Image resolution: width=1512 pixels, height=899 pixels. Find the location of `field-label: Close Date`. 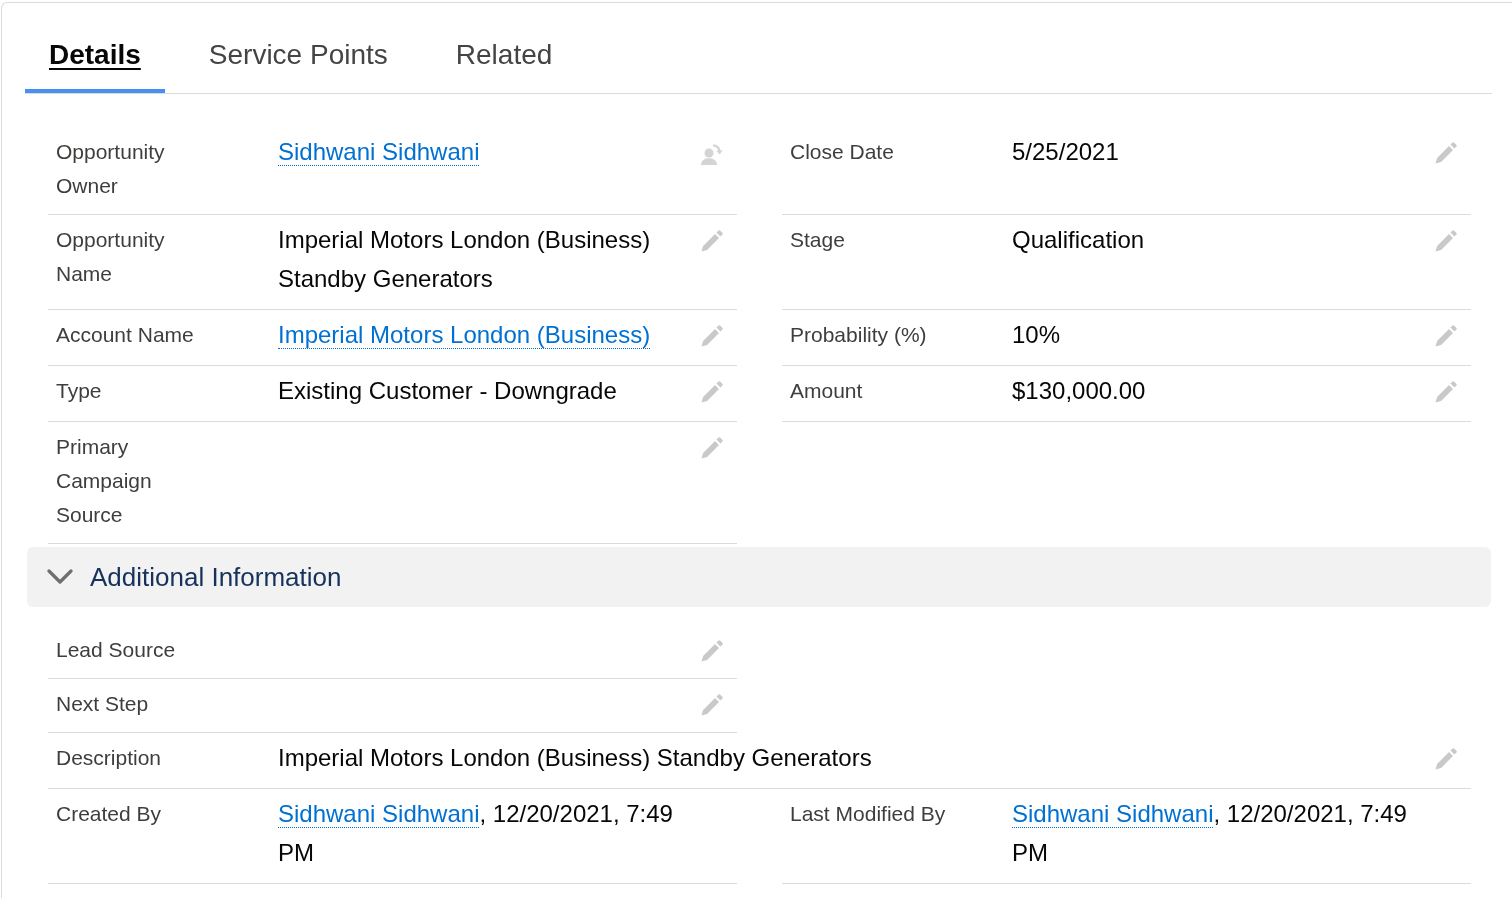

field-label: Close Date is located at coordinates (842, 152).